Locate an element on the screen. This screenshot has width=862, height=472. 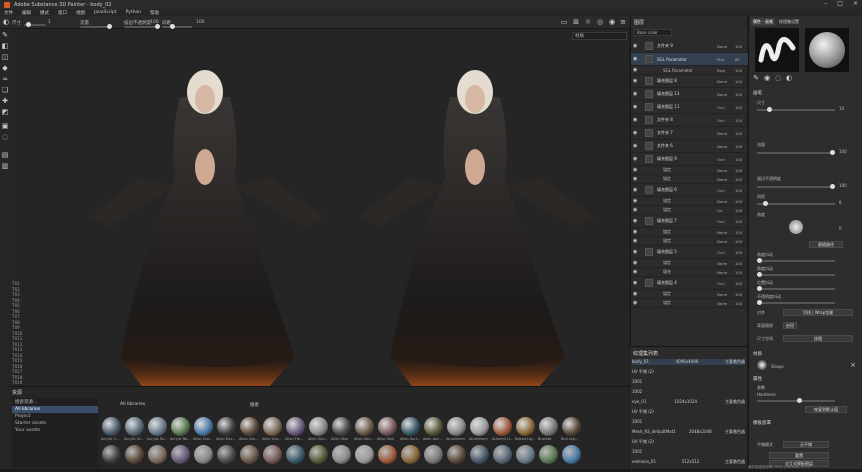
stencil-tab-icon: ◐ is located at coordinates (789, 78).